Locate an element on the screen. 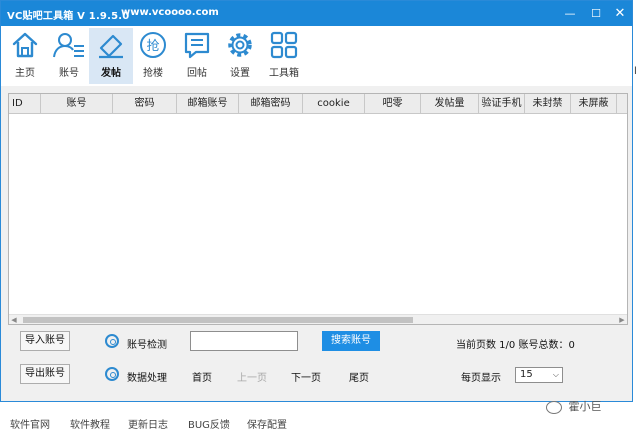 The image size is (640, 432). per-page-label: 每页显示 is located at coordinates (481, 378).